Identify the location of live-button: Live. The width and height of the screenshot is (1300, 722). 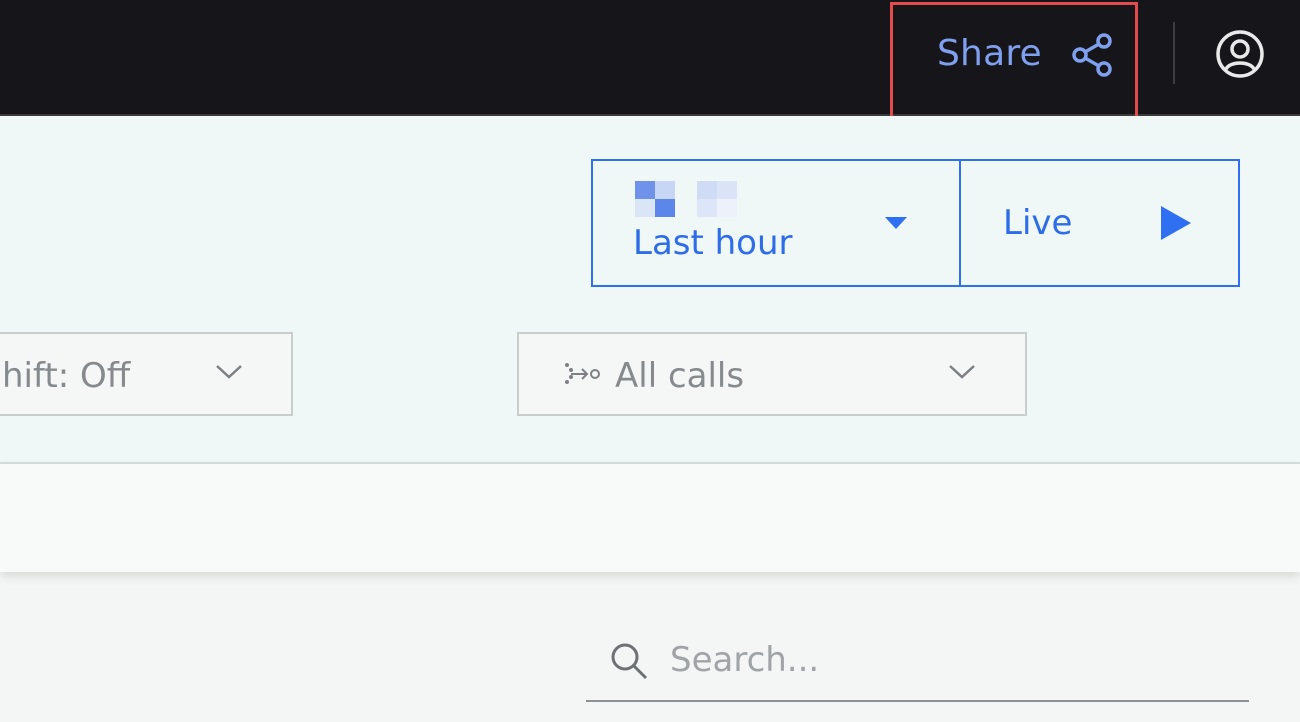
(1099, 223).